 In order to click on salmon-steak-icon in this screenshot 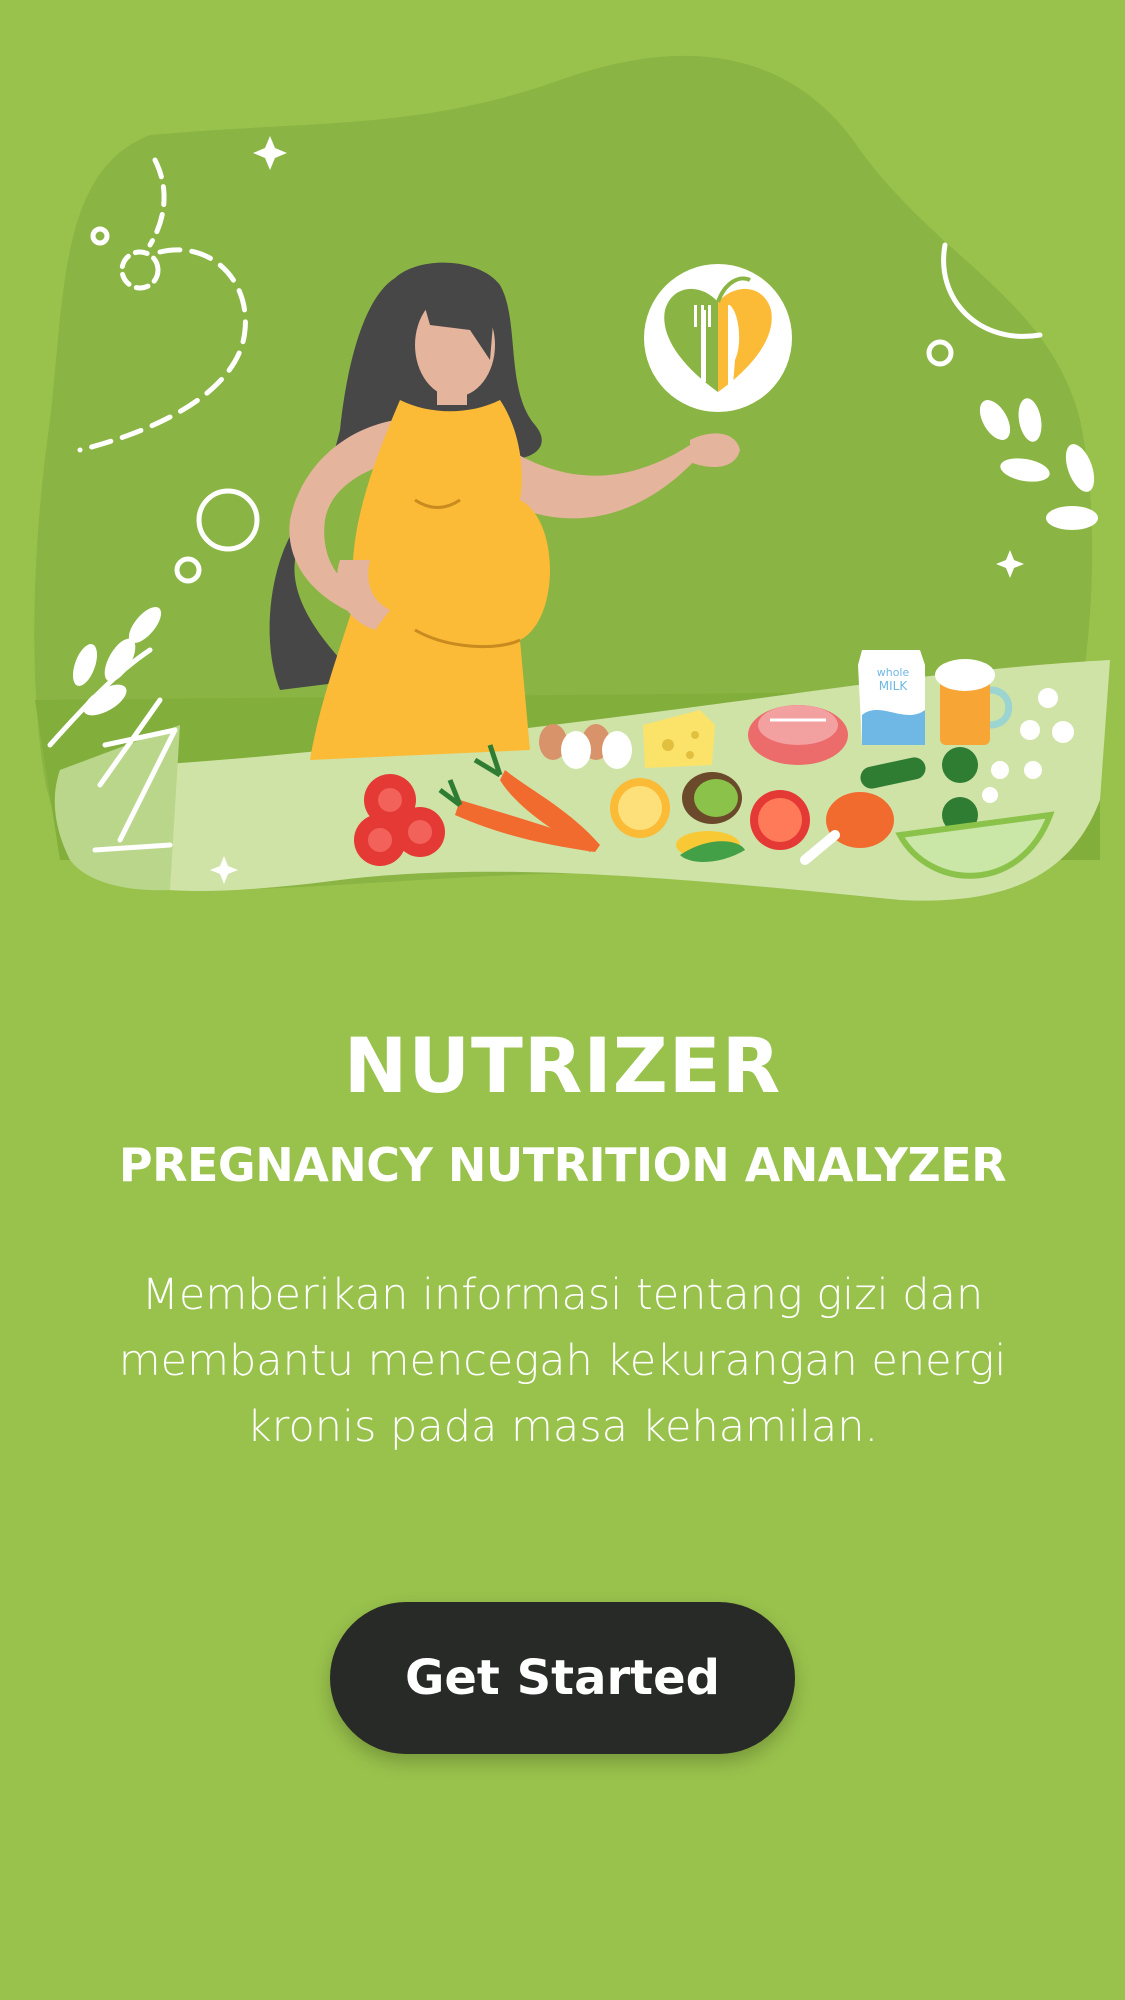, I will do `click(798, 735)`.